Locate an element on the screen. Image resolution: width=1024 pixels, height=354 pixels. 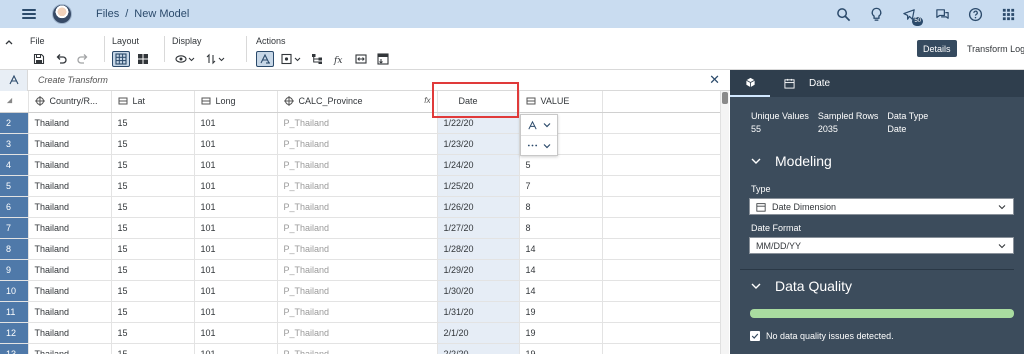
table-cell: 5 is located at coordinates (561, 165).